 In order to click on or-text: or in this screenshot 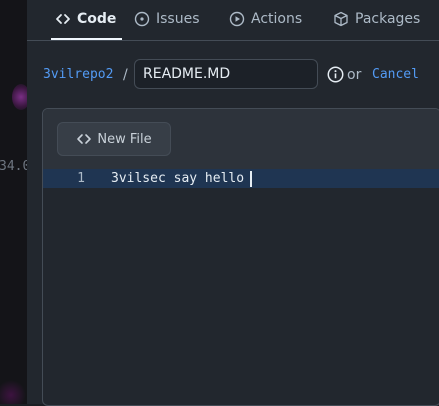, I will do `click(354, 75)`.